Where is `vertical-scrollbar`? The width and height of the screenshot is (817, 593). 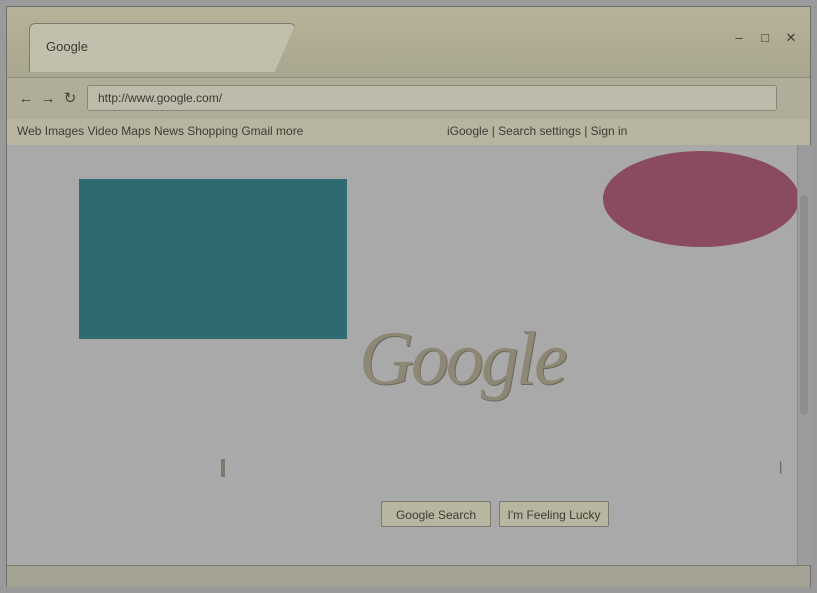
vertical-scrollbar is located at coordinates (804, 355).